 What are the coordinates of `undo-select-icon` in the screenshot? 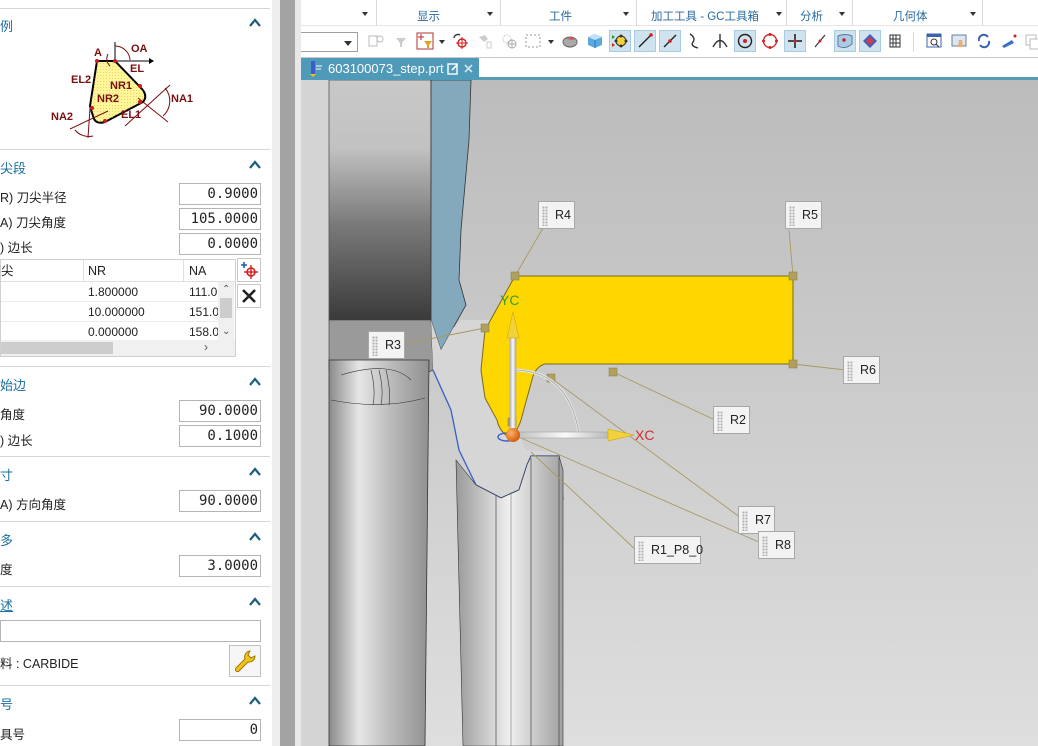 It's located at (460, 41).